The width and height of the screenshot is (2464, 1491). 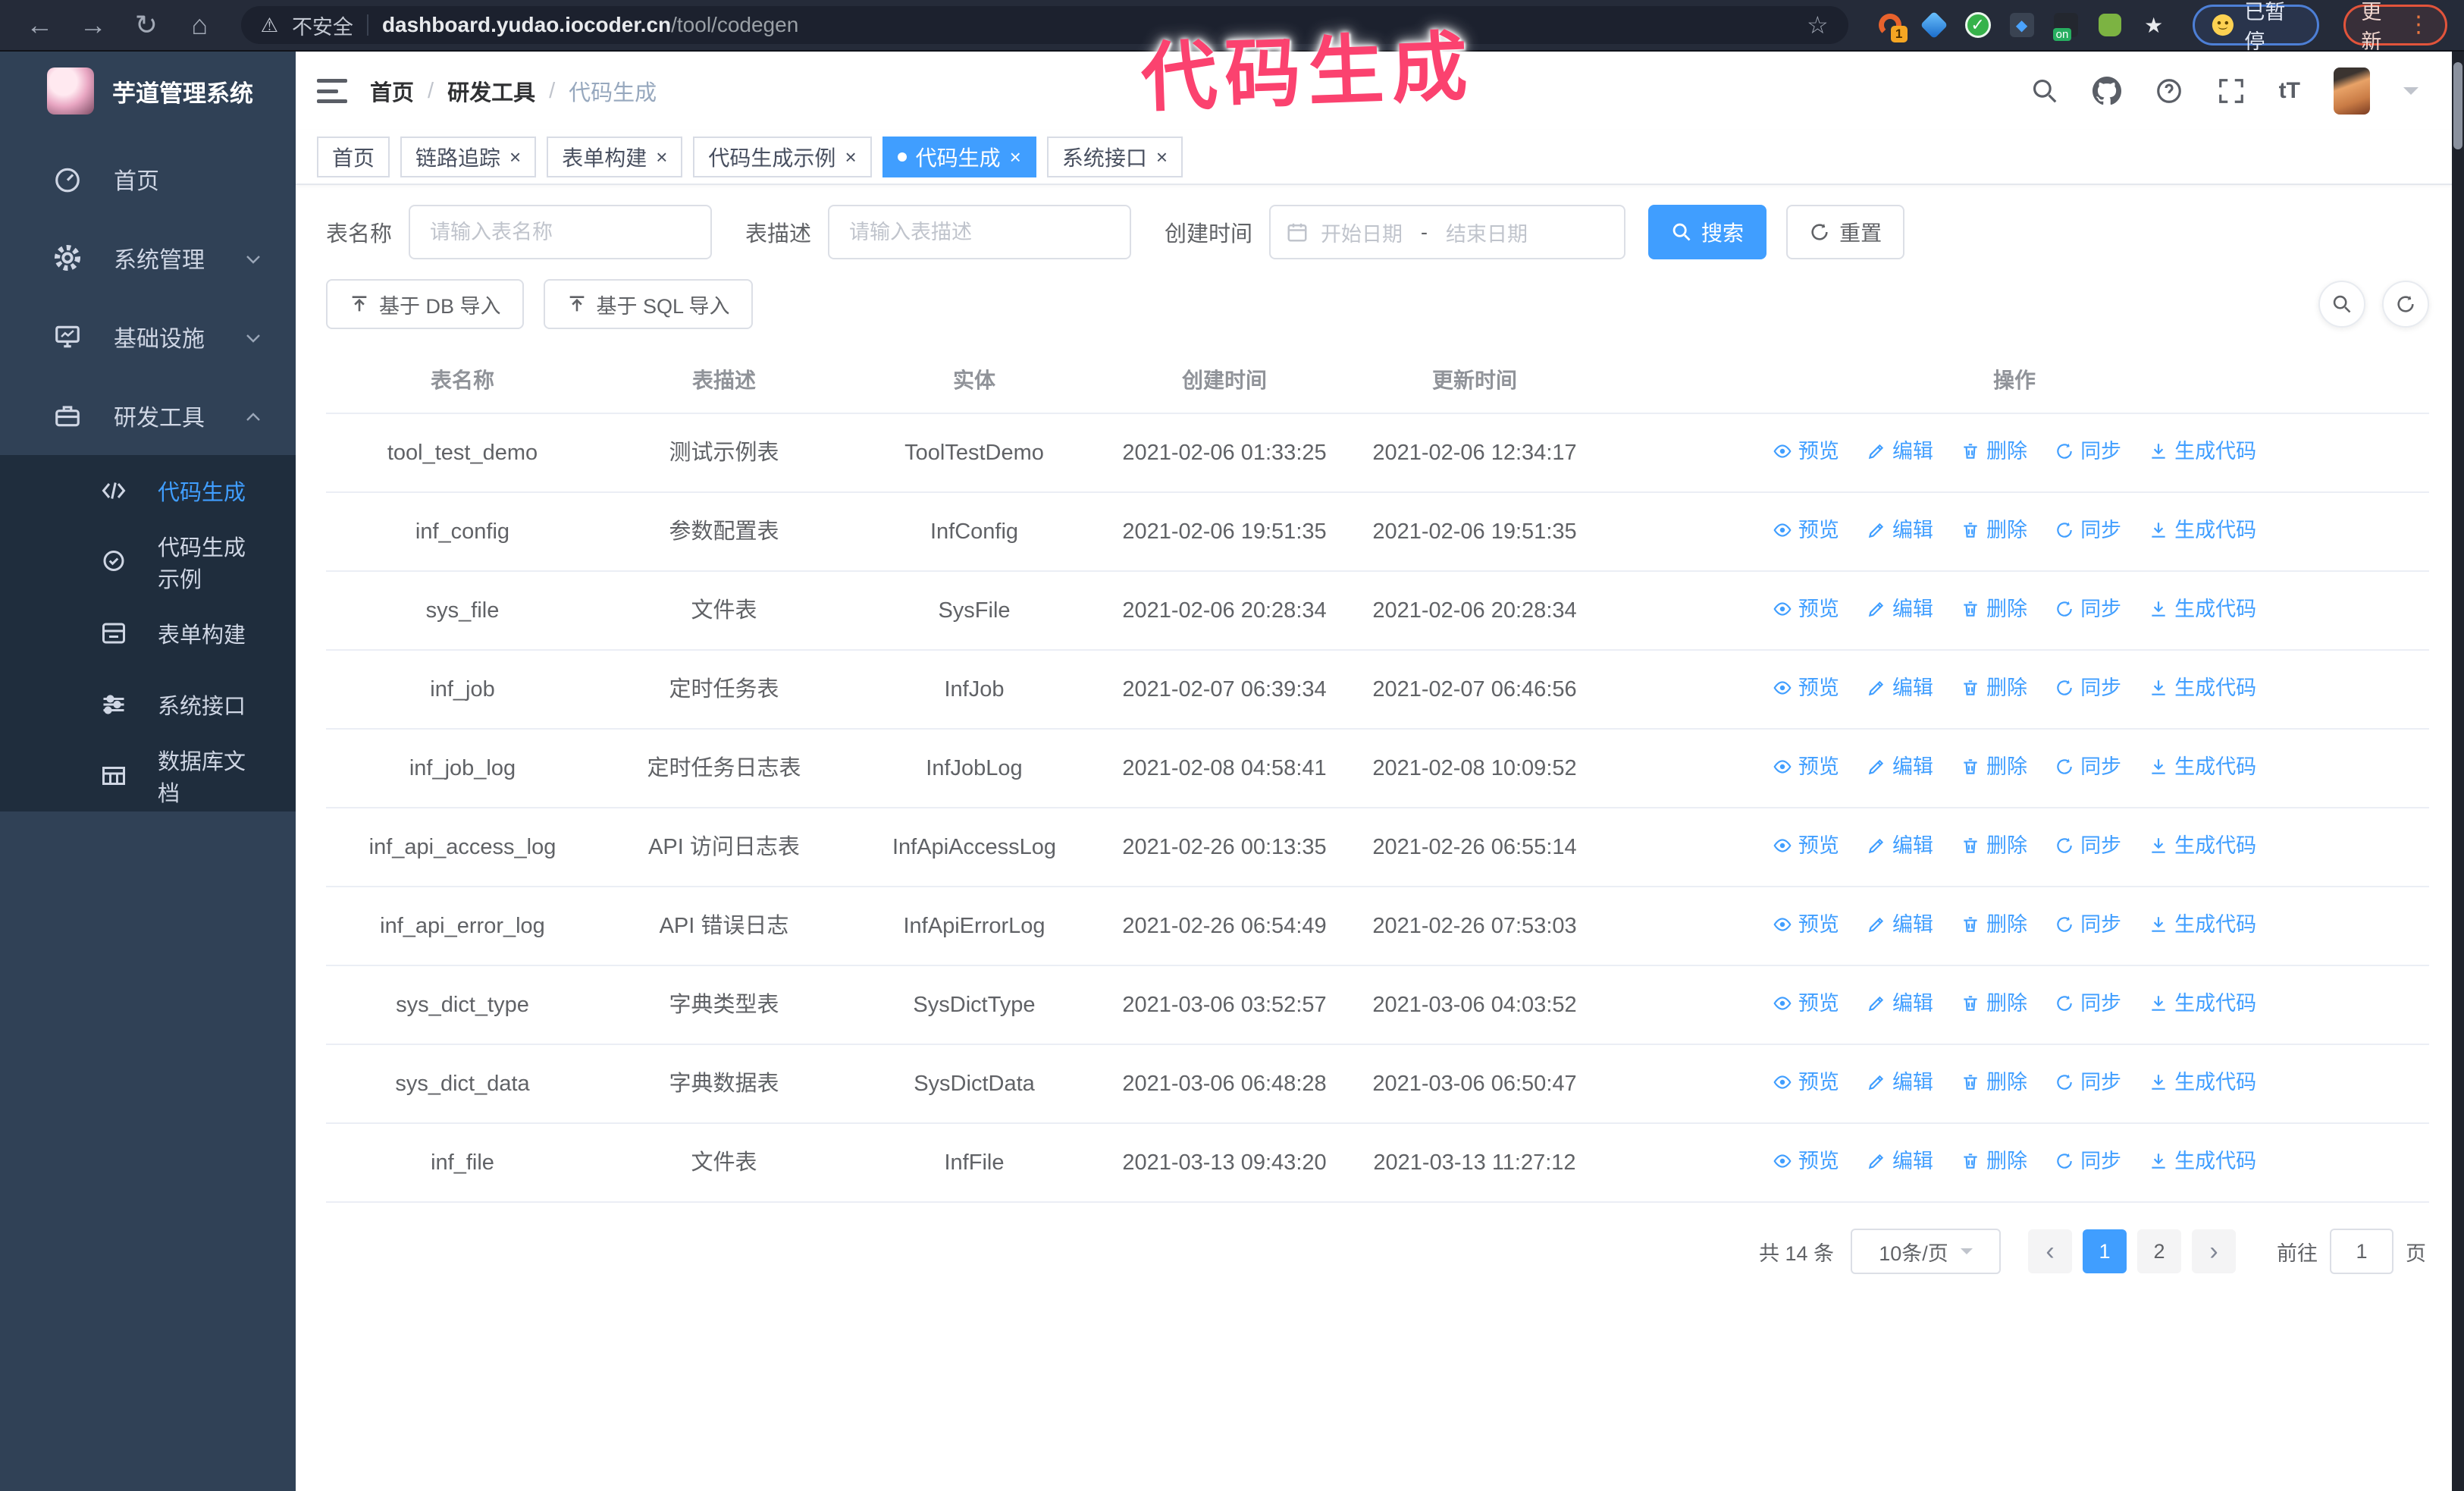 What do you see at coordinates (2105, 1251) in the screenshot?
I see `page-button-1: 1` at bounding box center [2105, 1251].